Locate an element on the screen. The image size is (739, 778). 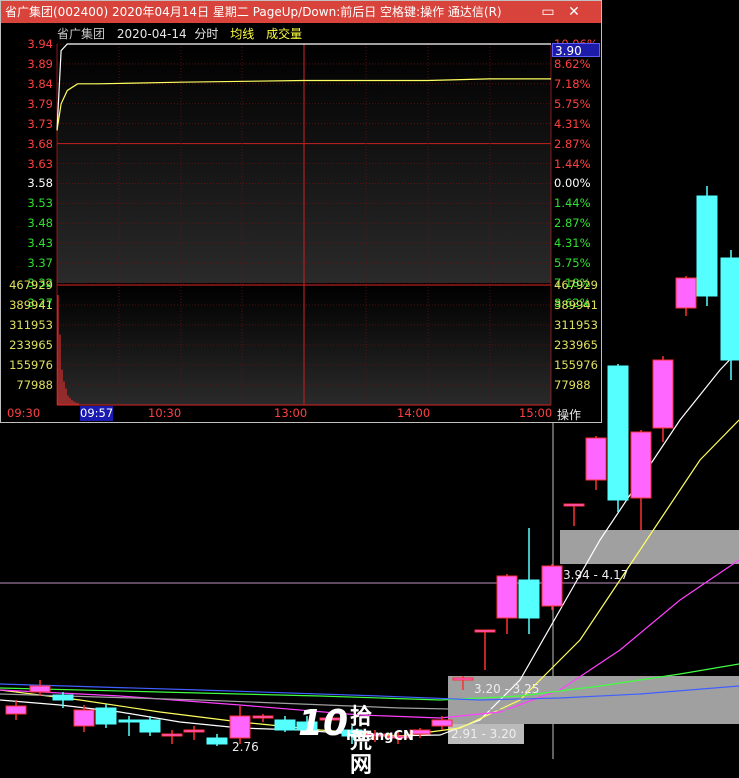
price-tick-label: 3.89 is located at coordinates (40, 63).